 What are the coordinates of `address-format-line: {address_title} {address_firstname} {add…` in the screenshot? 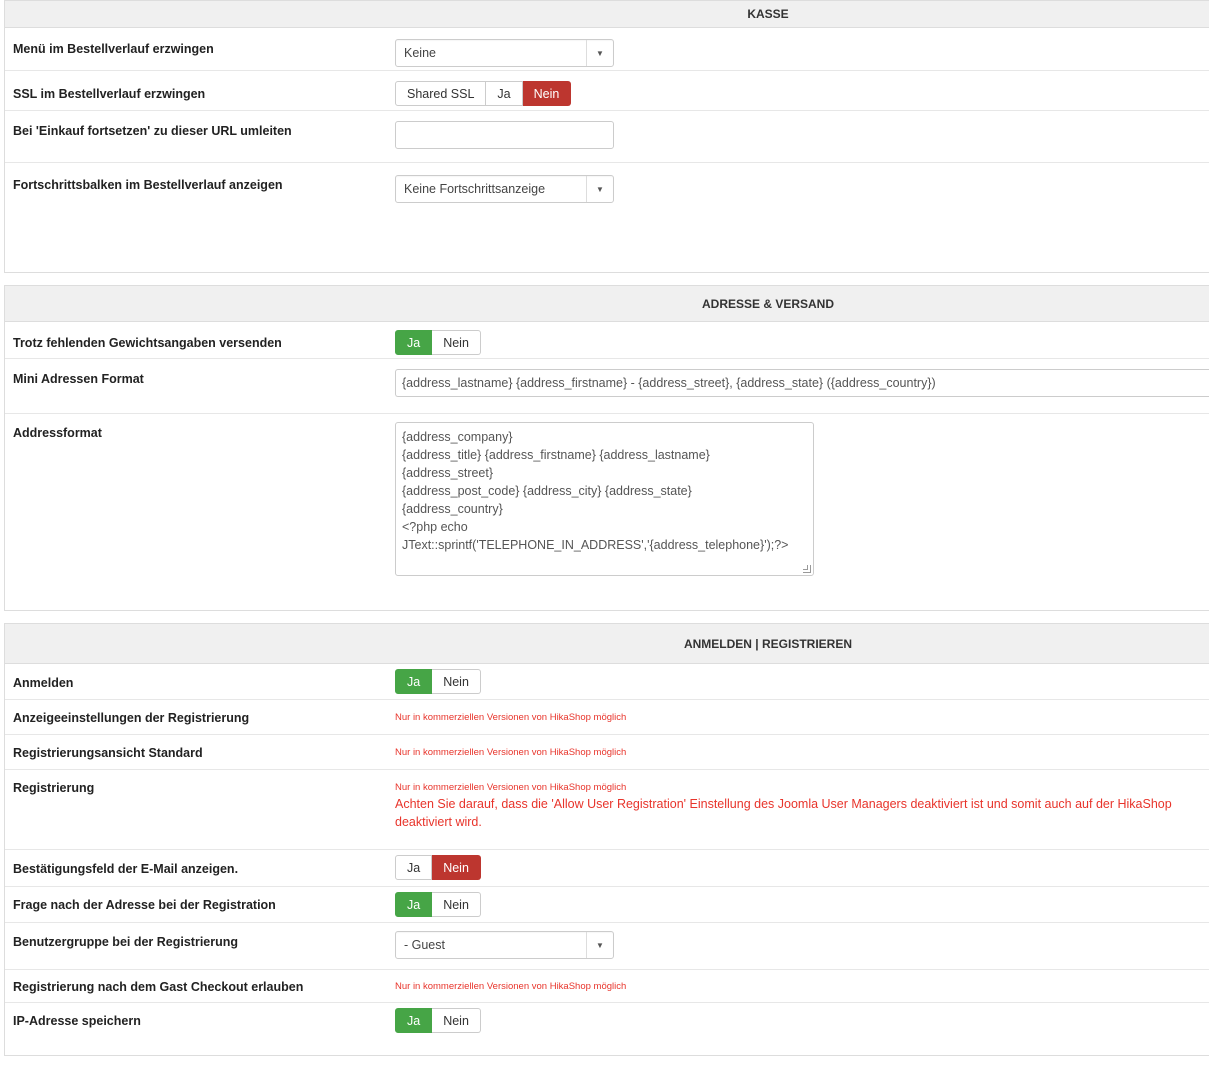 It's located at (556, 455).